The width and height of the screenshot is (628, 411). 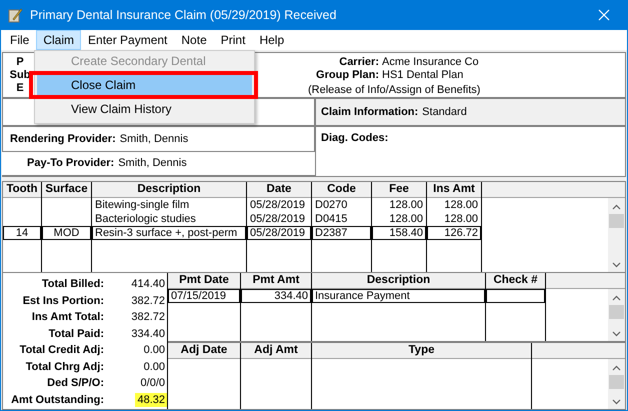 What do you see at coordinates (151, 399) in the screenshot?
I see `summary-value: 48.32` at bounding box center [151, 399].